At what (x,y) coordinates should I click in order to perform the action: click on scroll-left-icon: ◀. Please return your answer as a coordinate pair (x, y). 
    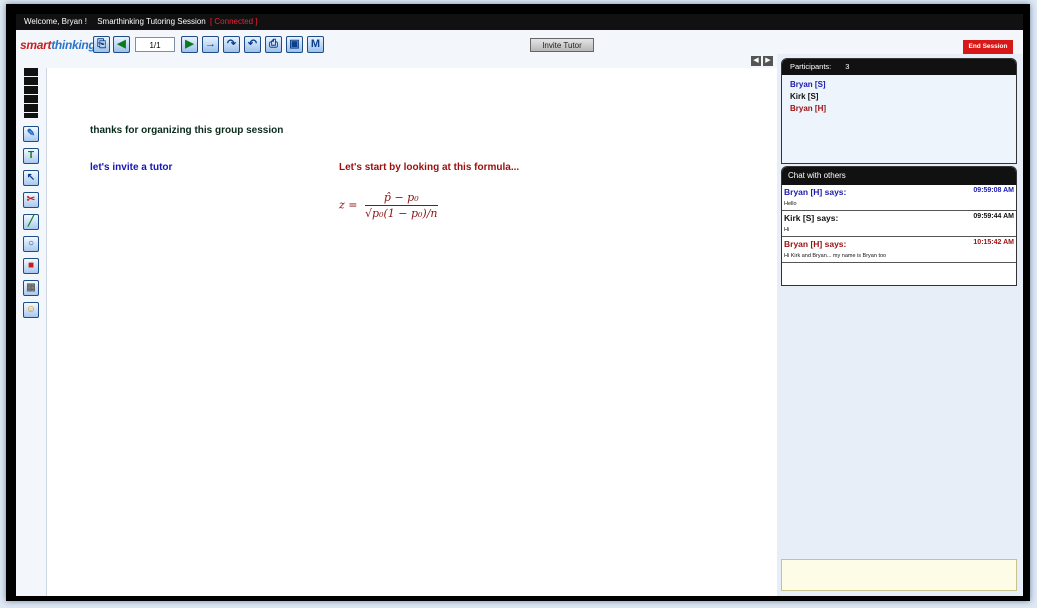
    Looking at the image, I should click on (756, 61).